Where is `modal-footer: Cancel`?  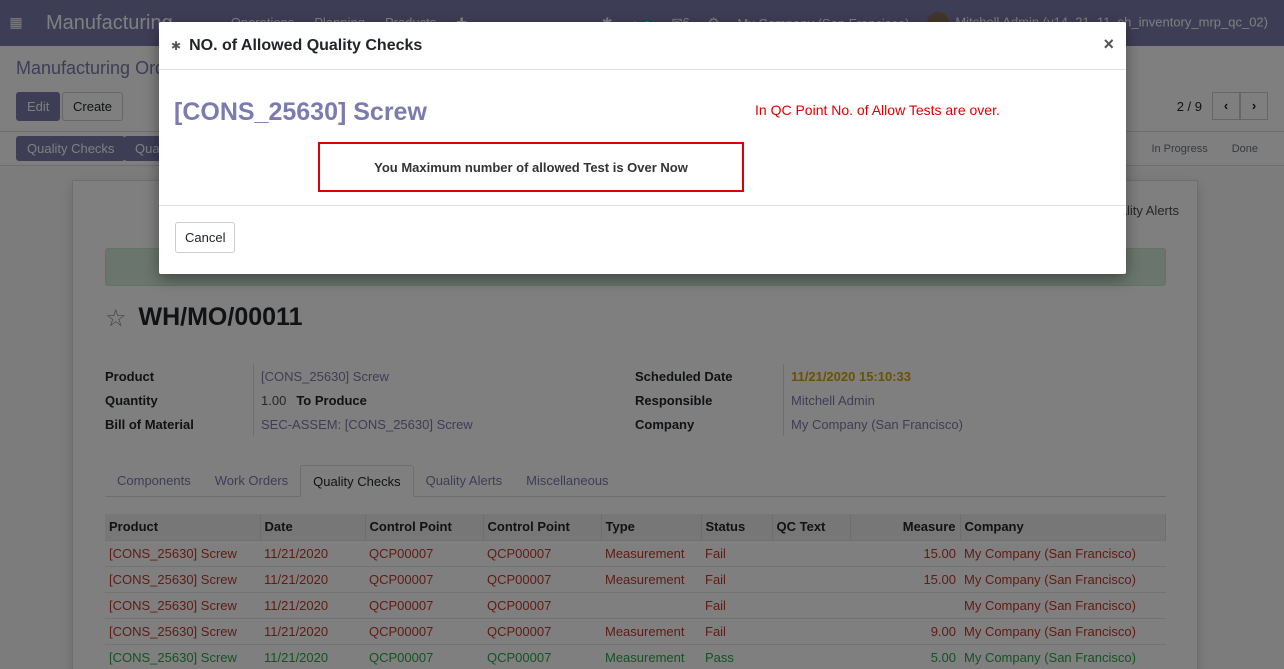 modal-footer: Cancel is located at coordinates (642, 240).